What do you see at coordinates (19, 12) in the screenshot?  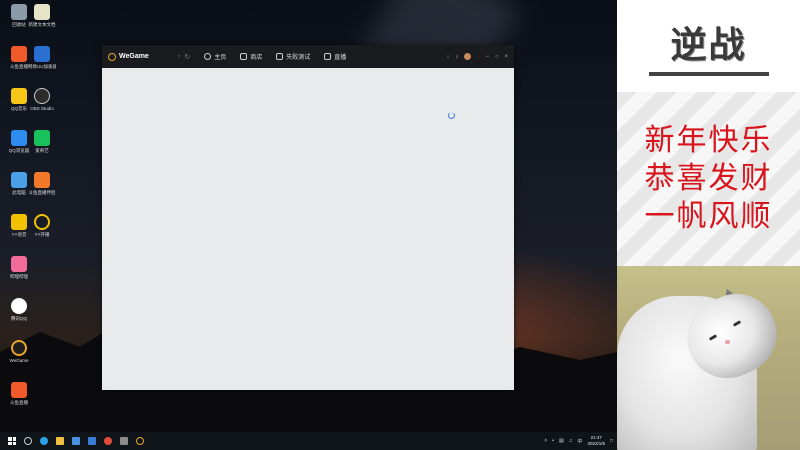 I see `recycle-bin-icon` at bounding box center [19, 12].